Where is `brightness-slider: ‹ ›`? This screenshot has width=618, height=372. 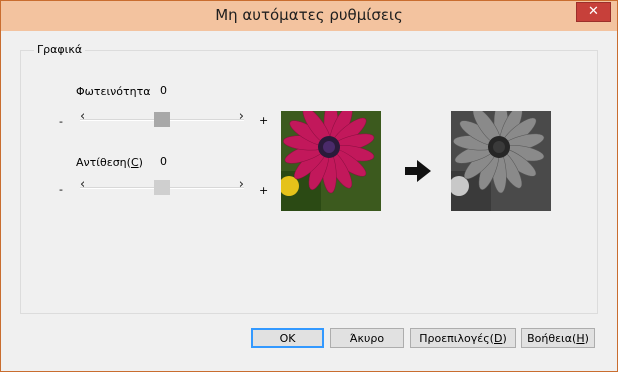
brightness-slider: ‹ › is located at coordinates (162, 119).